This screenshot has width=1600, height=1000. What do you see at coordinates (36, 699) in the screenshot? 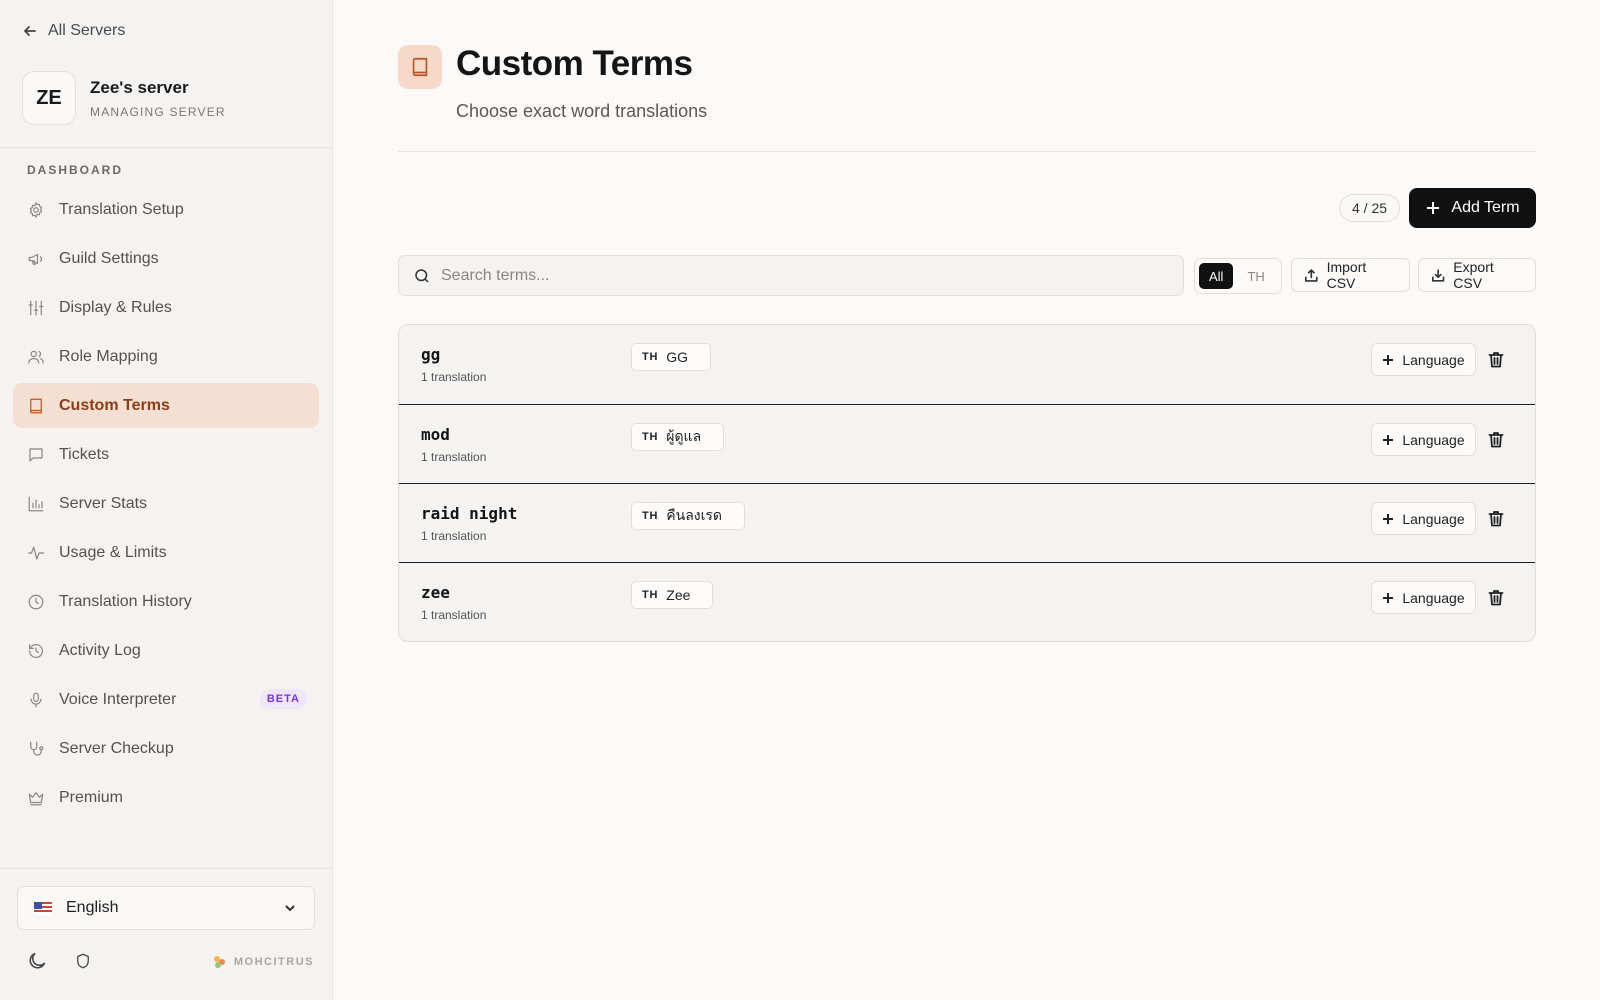
I see `mic-icon` at bounding box center [36, 699].